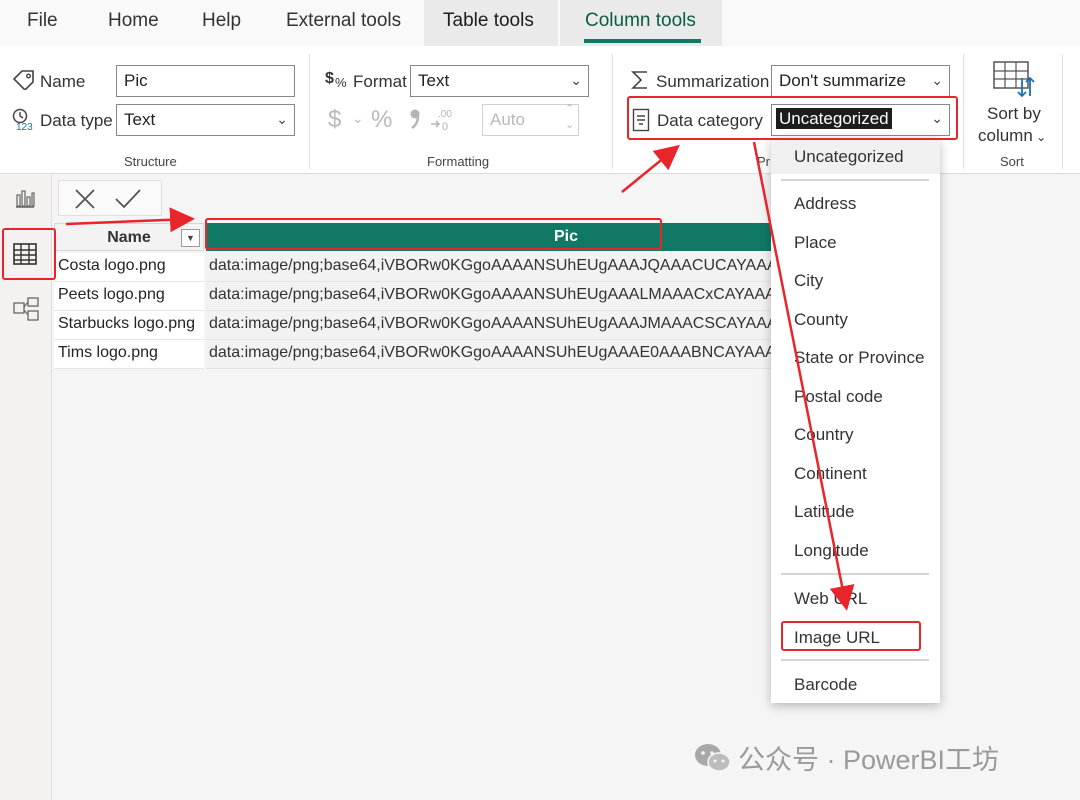  Describe the element at coordinates (569, 108) in the screenshot. I see `spin-up-icon: ⌃` at that location.